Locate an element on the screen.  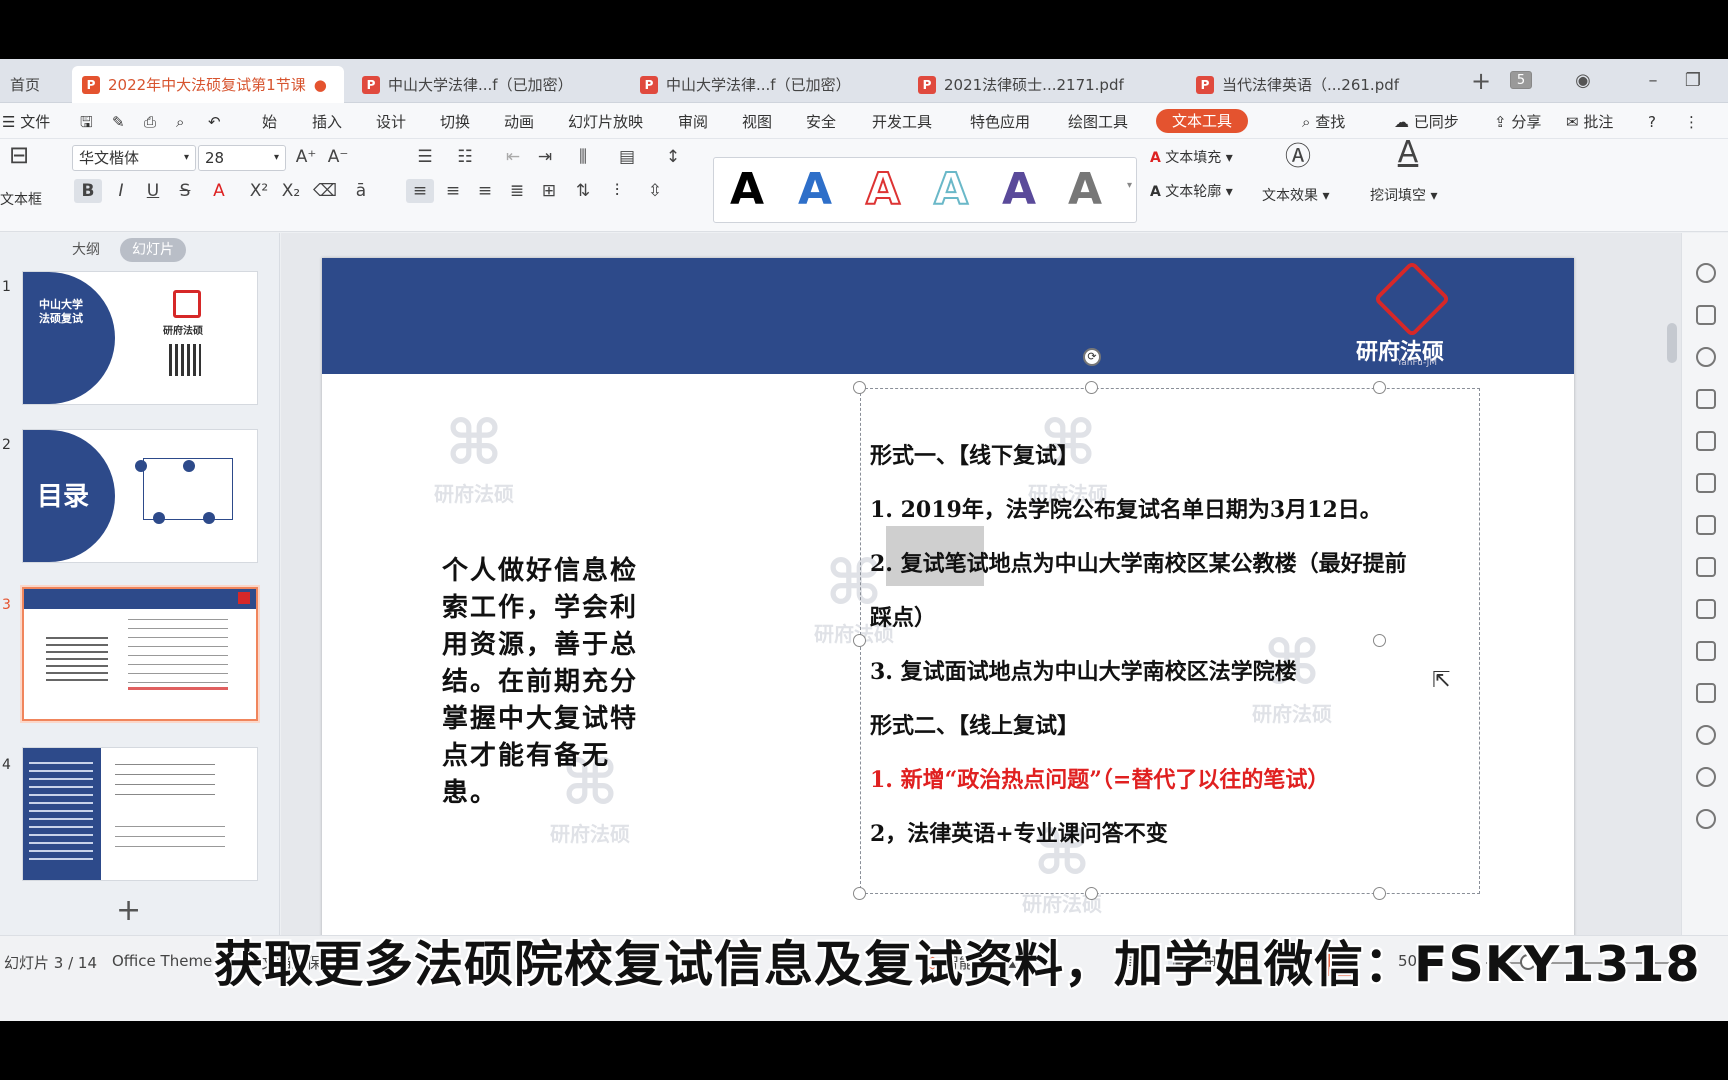
increase-font-icon: A⁺ is located at coordinates (306, 157).